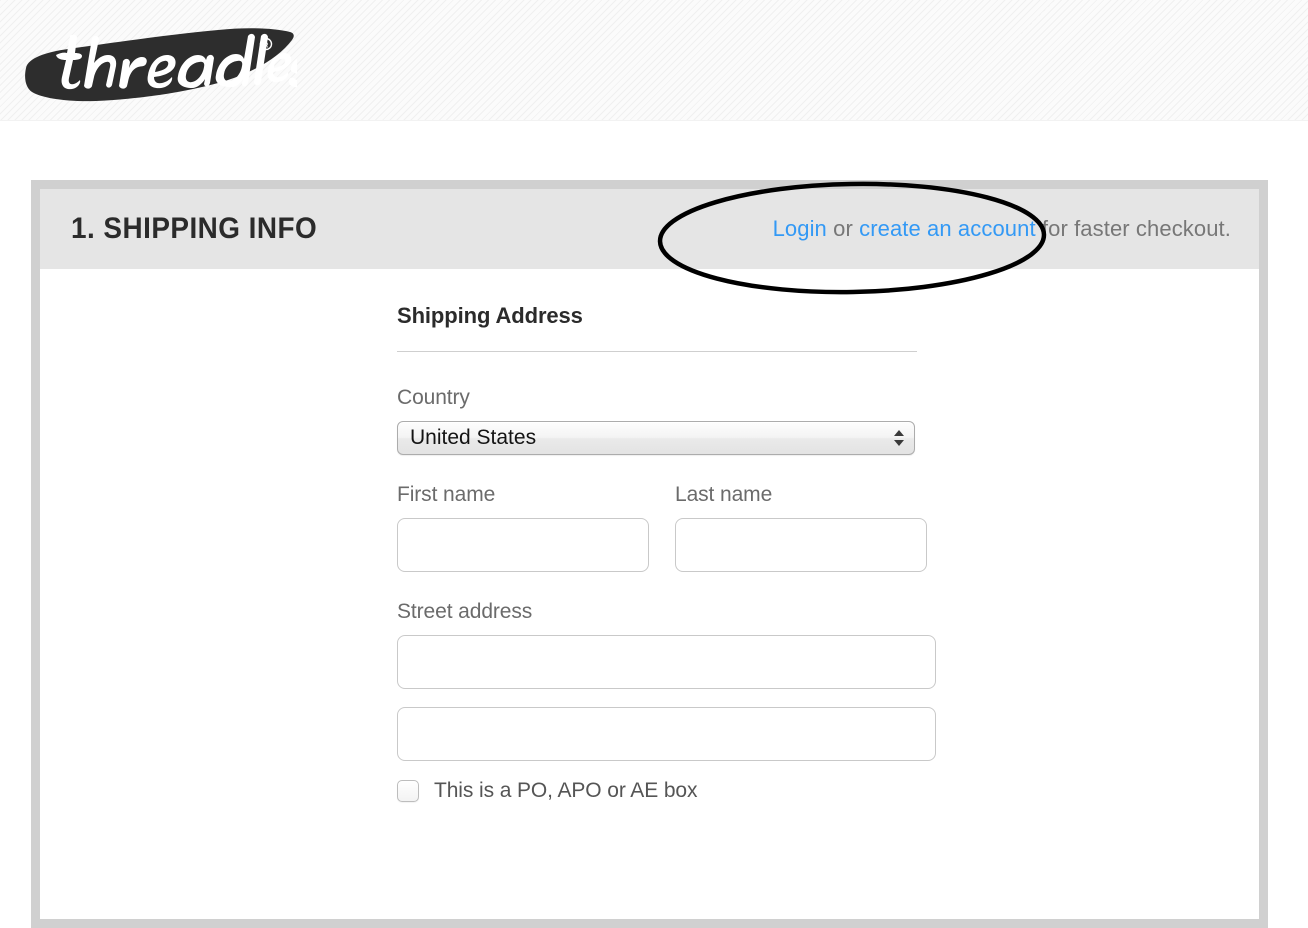 This screenshot has height=928, width=1308. Describe the element at coordinates (465, 611) in the screenshot. I see `street-address-label: Street address` at that location.